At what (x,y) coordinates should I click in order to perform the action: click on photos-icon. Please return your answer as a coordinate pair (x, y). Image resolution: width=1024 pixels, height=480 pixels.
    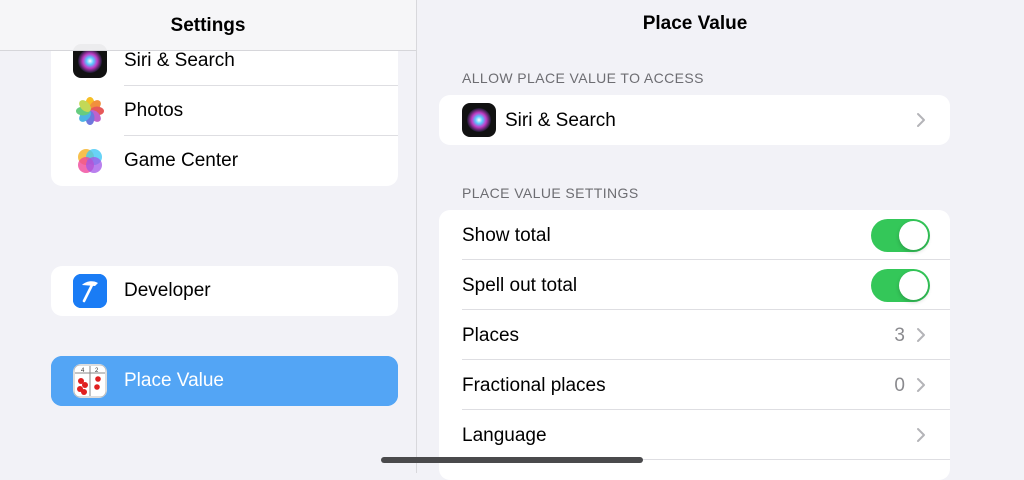
    Looking at the image, I should click on (90, 111).